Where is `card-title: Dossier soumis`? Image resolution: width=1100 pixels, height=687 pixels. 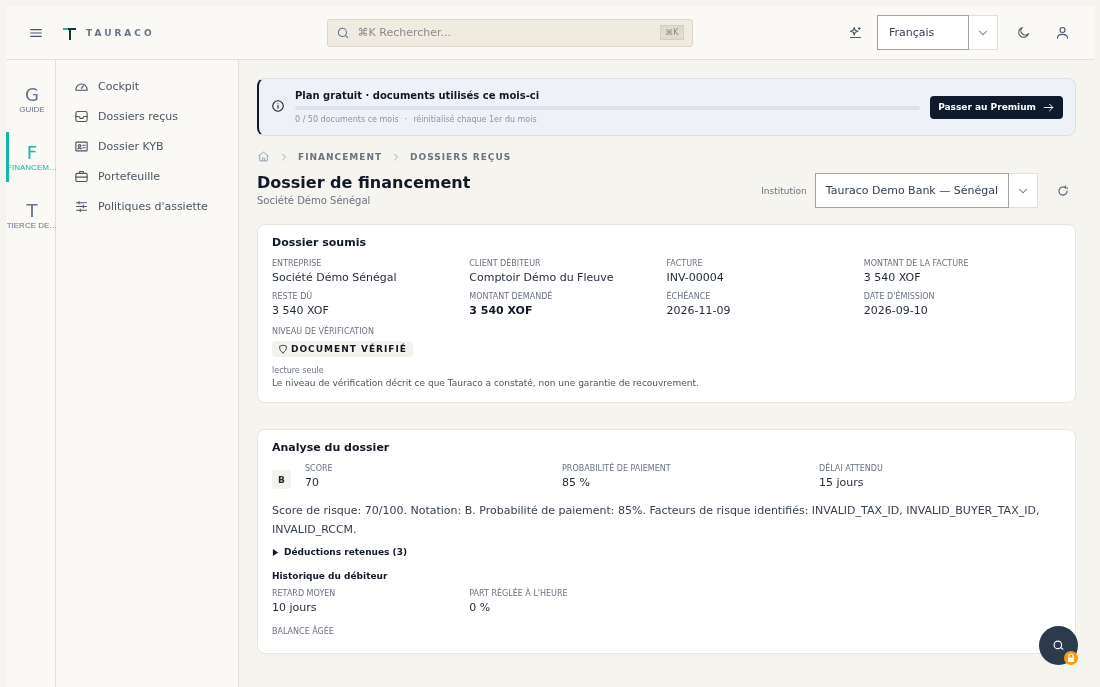
card-title: Dossier soumis is located at coordinates (319, 242).